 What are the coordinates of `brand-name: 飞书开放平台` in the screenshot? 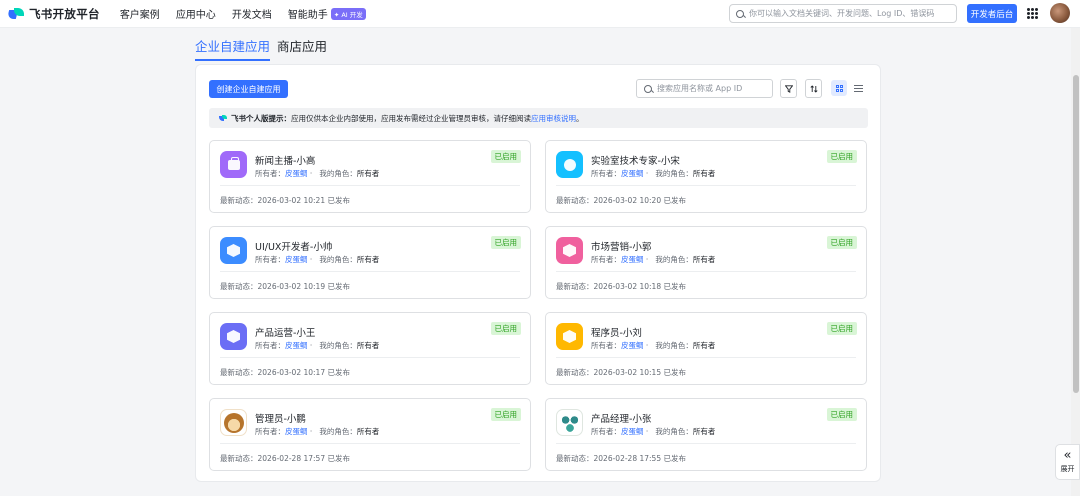 It's located at (64, 13).